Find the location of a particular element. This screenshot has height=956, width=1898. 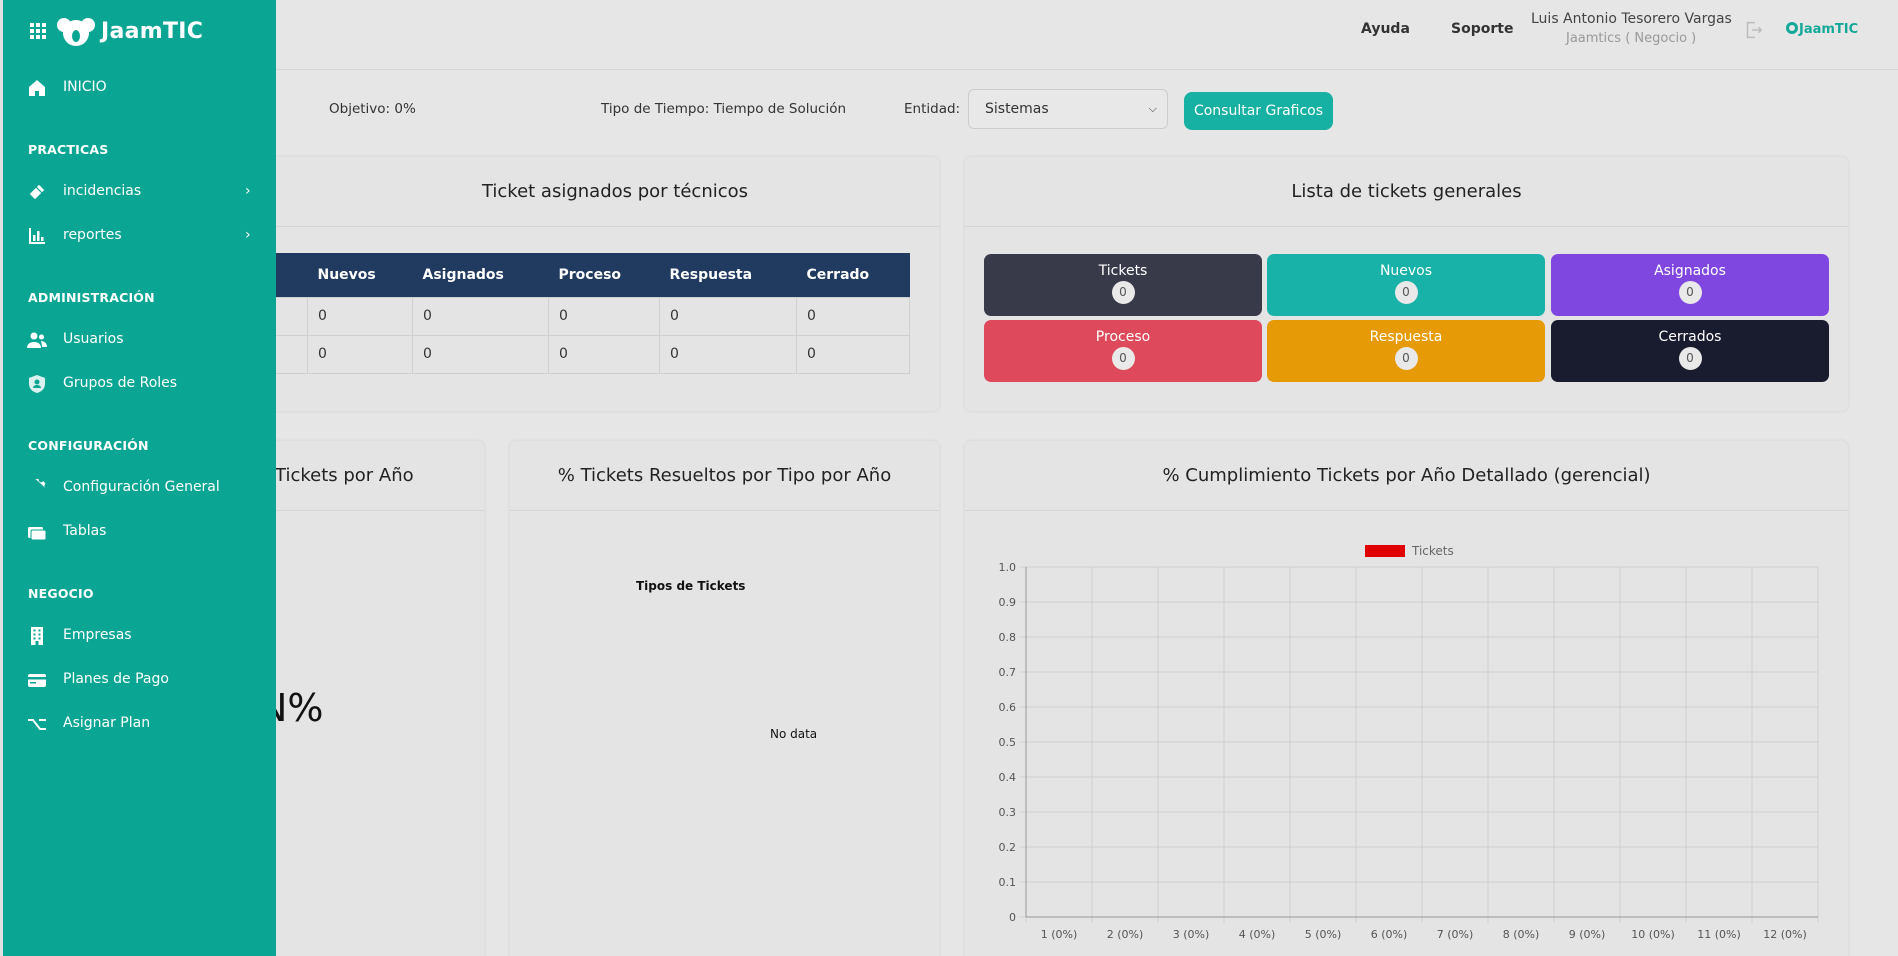

ticket-tile-asignados: Asignados 0 is located at coordinates (1690, 285).